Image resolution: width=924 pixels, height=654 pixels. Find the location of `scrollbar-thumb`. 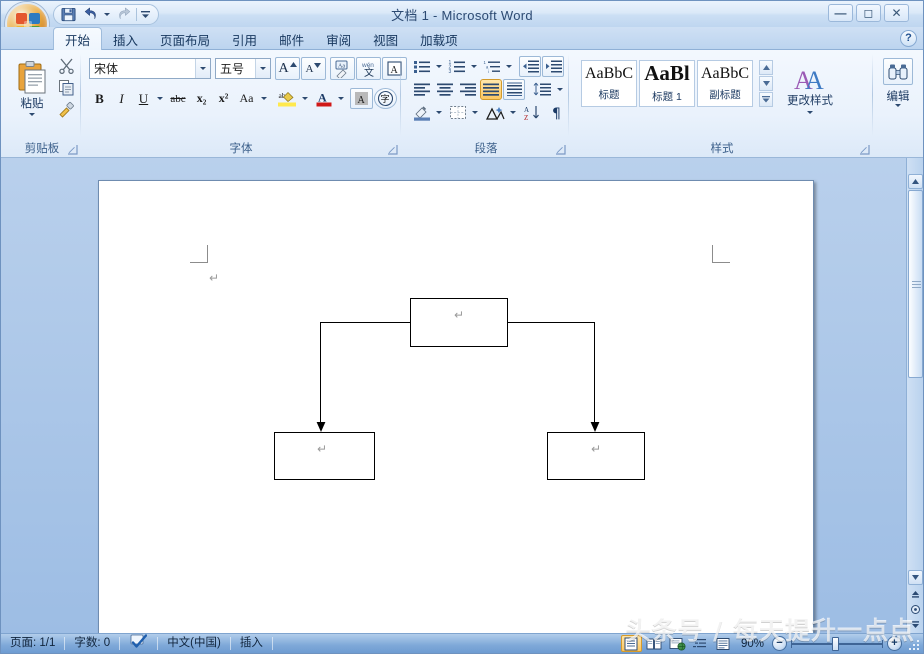

scrollbar-thumb is located at coordinates (915, 284).